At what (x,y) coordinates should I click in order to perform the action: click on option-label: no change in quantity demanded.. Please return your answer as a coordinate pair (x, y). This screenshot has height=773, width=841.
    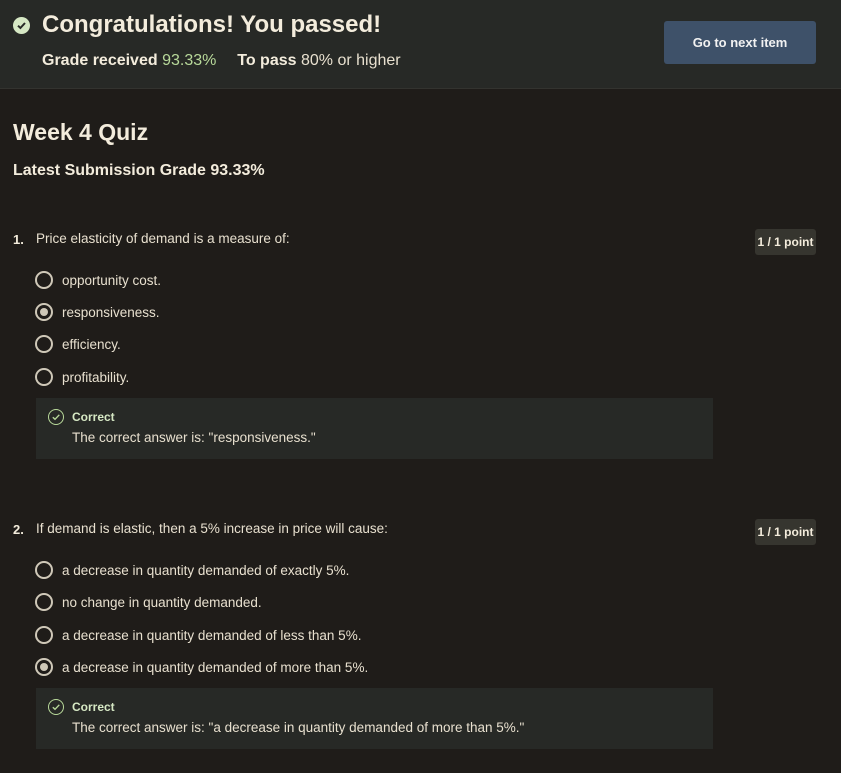
    Looking at the image, I should click on (162, 602).